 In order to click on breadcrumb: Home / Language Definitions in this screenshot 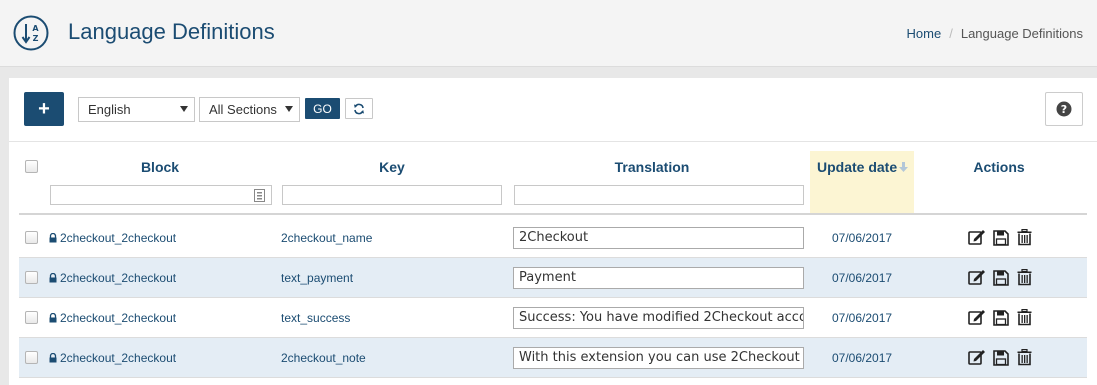, I will do `click(995, 33)`.